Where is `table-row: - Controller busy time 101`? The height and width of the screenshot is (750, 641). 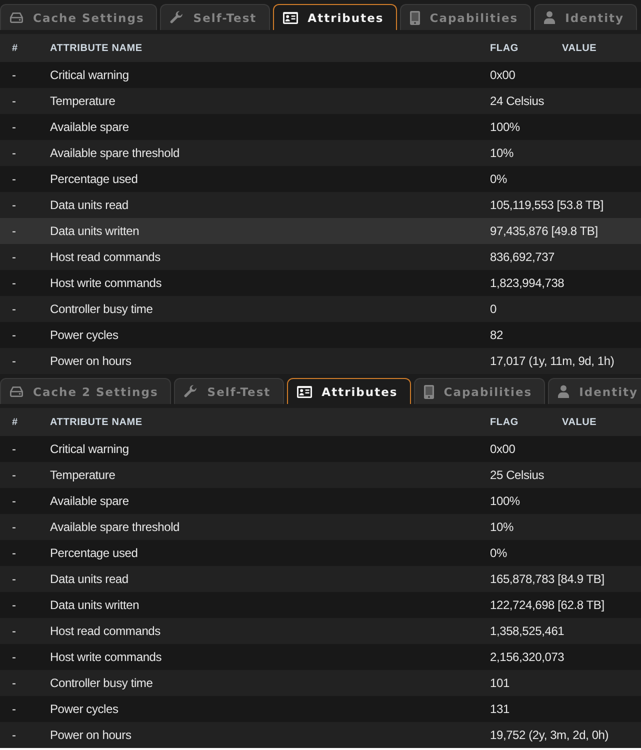
table-row: - Controller busy time 101 is located at coordinates (320, 683).